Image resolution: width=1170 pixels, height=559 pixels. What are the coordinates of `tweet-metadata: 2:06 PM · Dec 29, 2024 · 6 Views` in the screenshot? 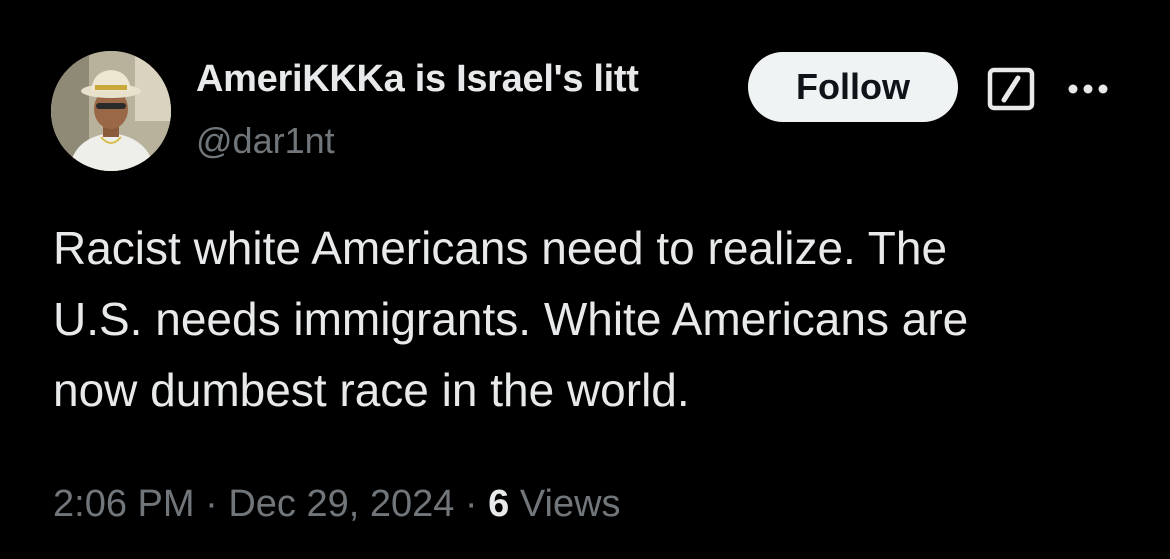 It's located at (337, 504).